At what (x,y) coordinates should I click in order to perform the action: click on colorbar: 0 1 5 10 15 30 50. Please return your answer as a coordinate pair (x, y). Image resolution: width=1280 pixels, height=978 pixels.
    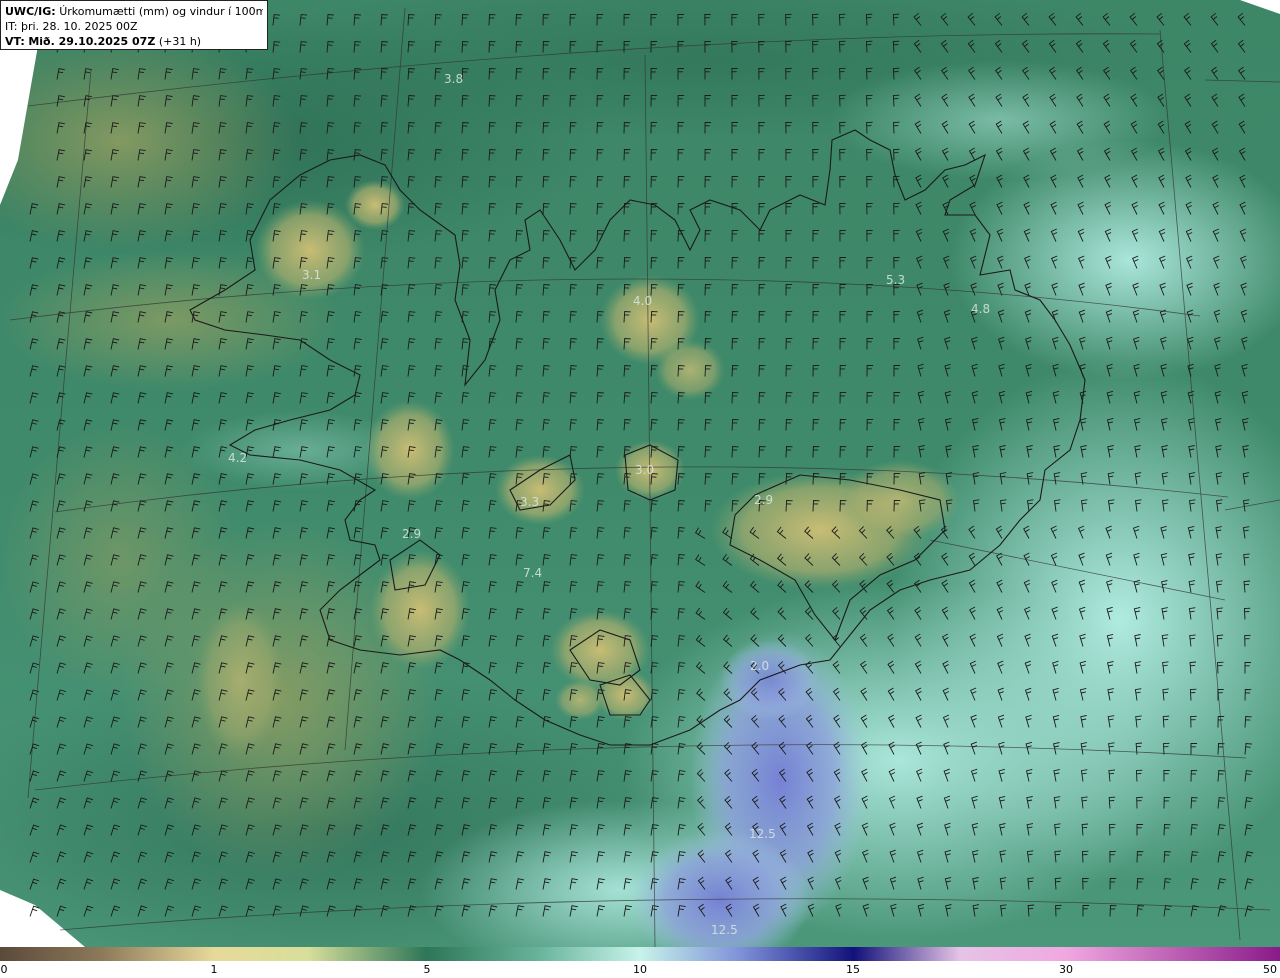
    Looking at the image, I should click on (640, 962).